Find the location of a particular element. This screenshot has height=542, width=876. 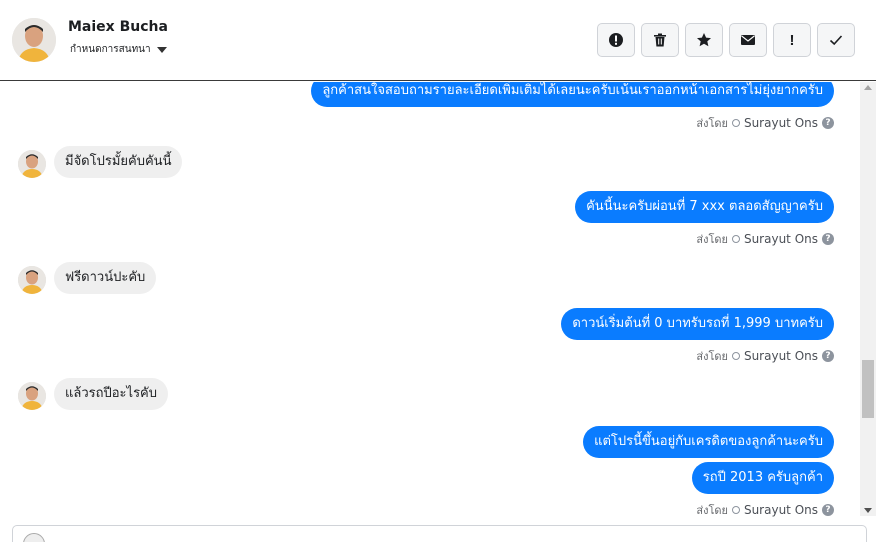

message-incoming: แล้วรถปีอะไรคับ is located at coordinates (111, 394).